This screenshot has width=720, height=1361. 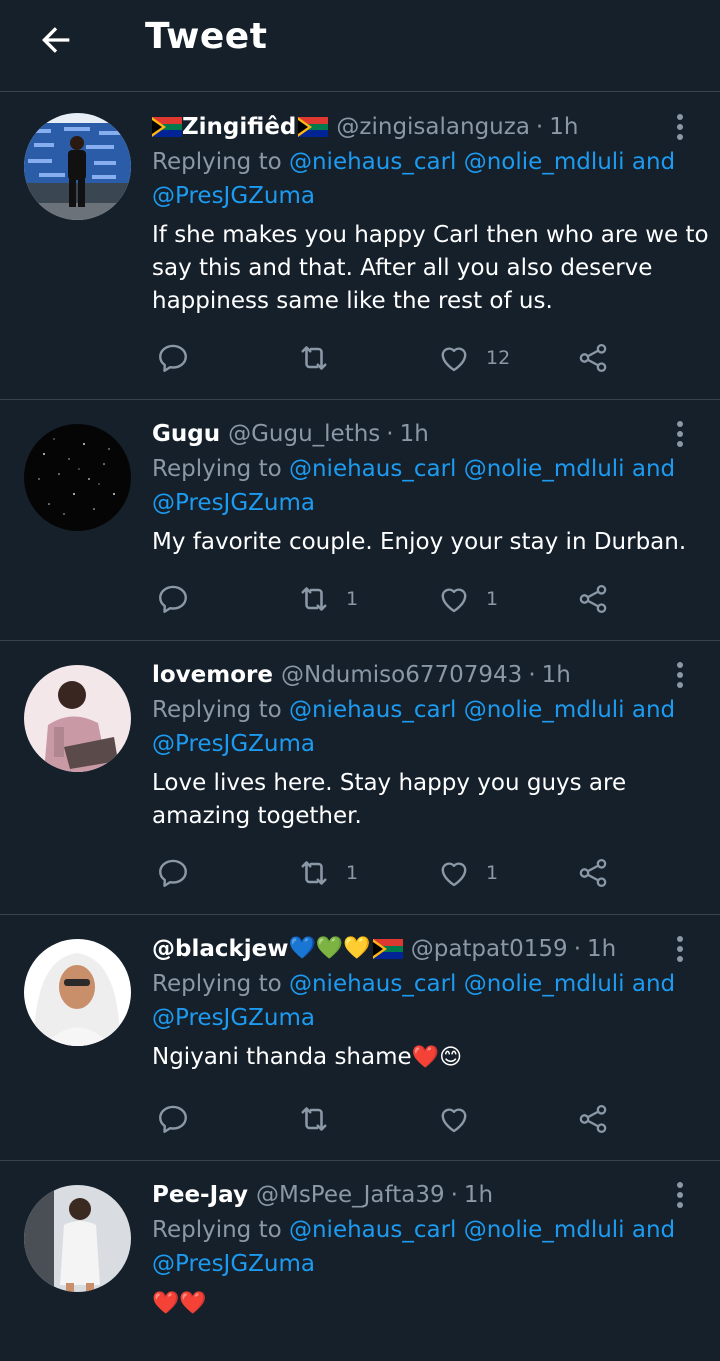 I want to click on hearts-emoji: ❤️❤️, so click(x=179, y=1303).